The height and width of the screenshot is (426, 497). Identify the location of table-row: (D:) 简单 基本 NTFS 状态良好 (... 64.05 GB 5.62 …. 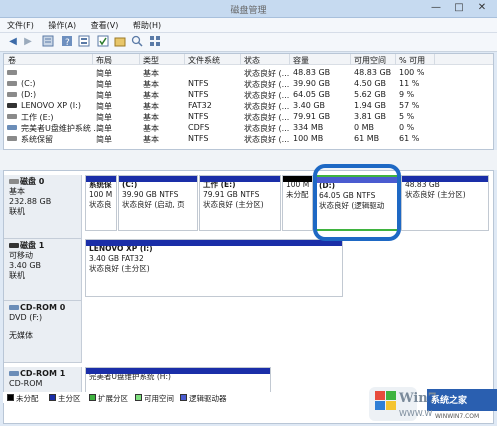
(248, 94).